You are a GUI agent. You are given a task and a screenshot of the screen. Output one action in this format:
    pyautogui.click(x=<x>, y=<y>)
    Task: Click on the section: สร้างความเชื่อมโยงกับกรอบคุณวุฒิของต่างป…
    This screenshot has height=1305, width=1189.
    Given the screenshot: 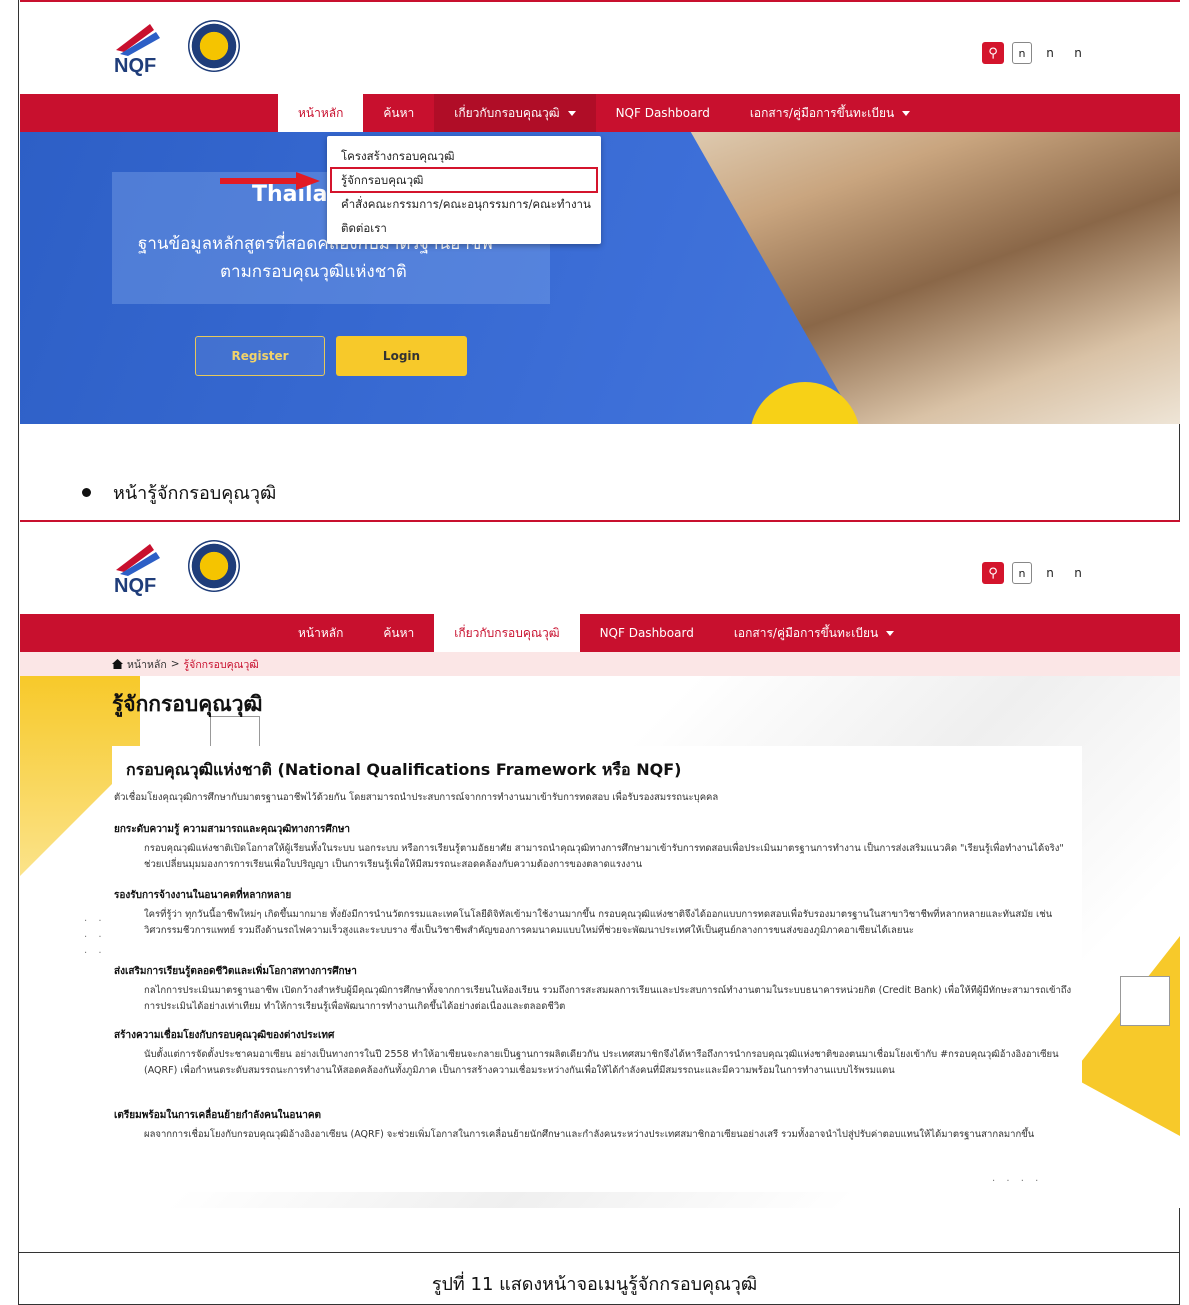 What is the action you would take?
    pyautogui.click(x=595, y=1053)
    